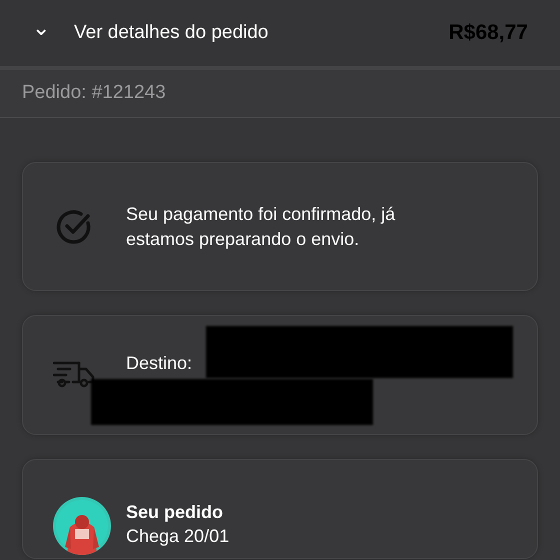  Describe the element at coordinates (41, 28) in the screenshot. I see `expand-toggle: ⌄` at that location.